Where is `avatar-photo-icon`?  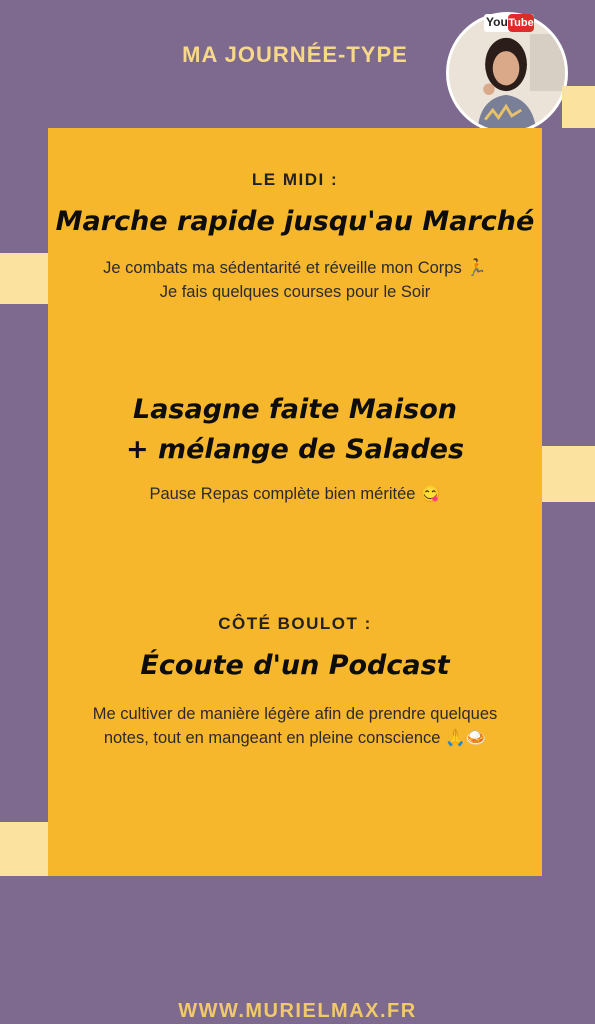
avatar-photo-icon is located at coordinates (507, 73).